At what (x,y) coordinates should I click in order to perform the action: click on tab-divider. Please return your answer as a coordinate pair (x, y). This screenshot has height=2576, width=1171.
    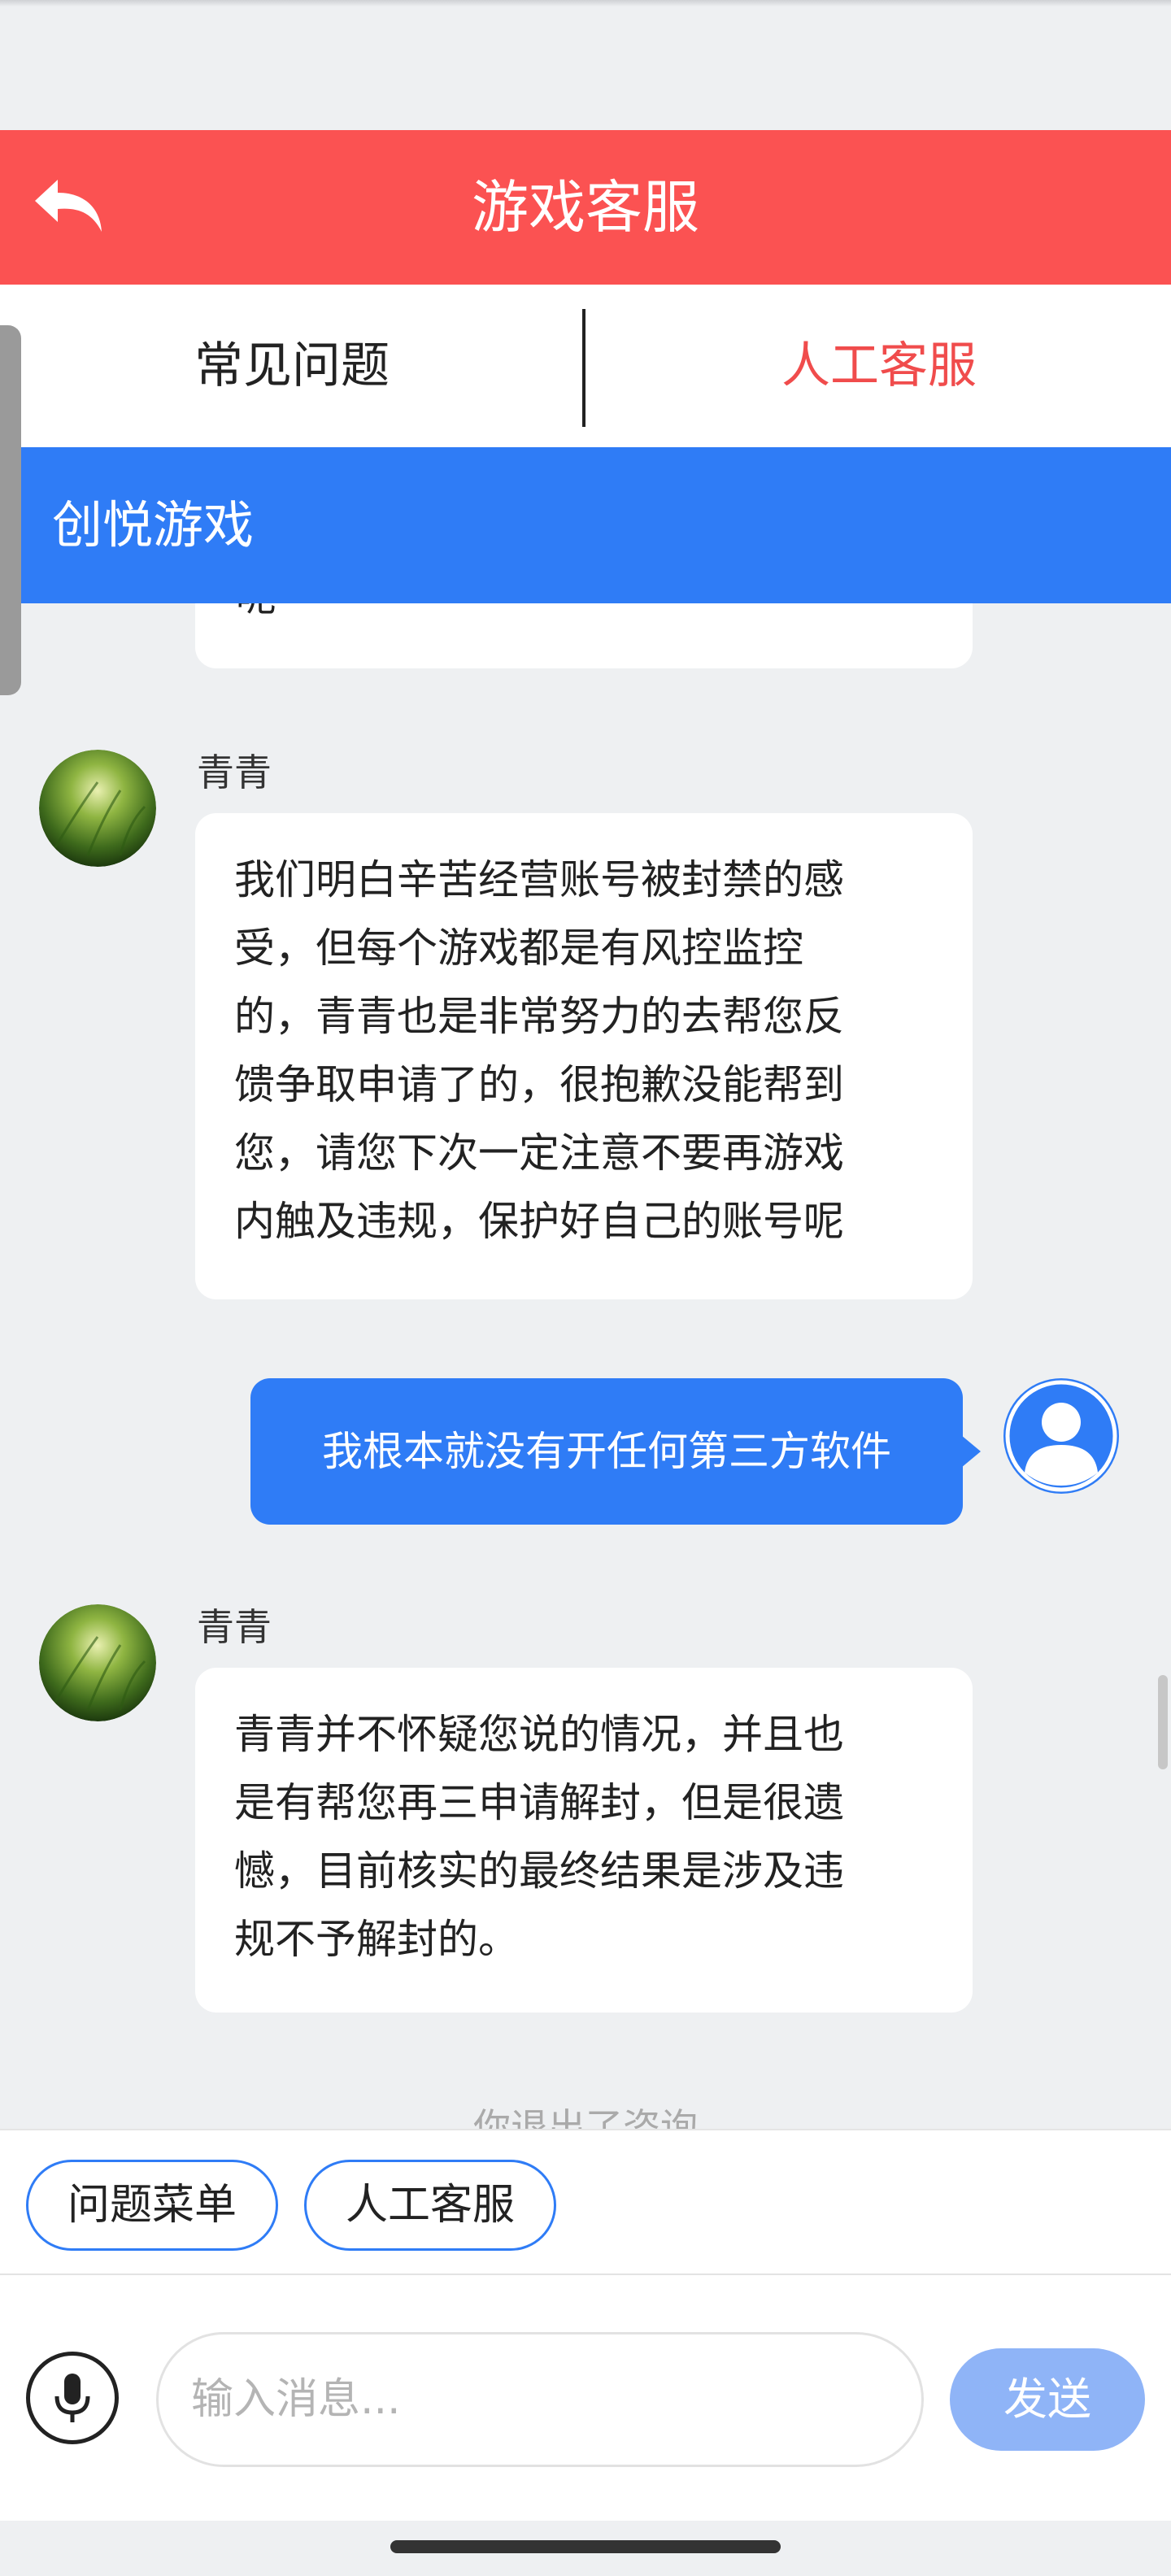
    Looking at the image, I should click on (584, 368).